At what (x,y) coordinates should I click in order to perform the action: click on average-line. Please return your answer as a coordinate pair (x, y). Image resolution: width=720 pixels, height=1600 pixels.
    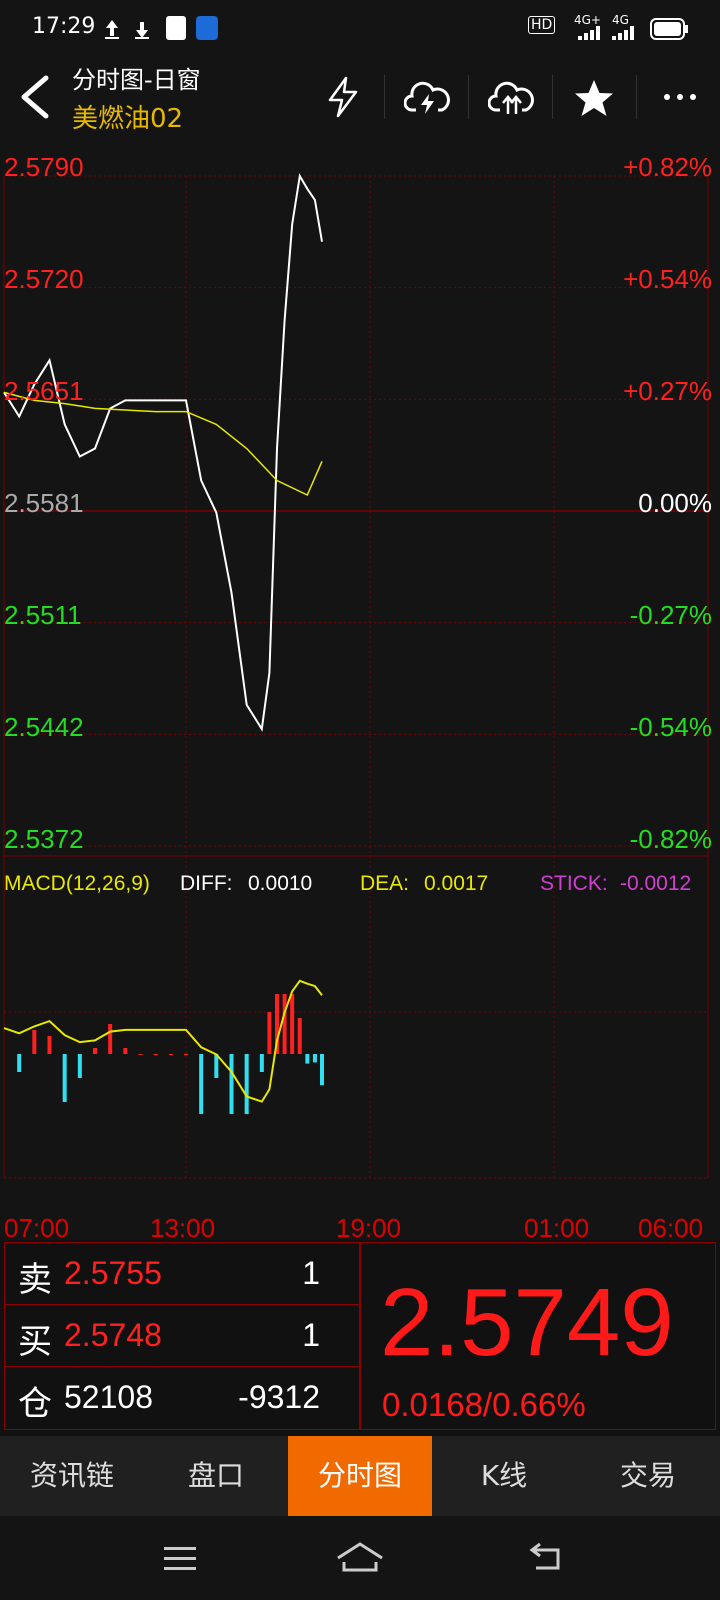
    Looking at the image, I should click on (163, 444).